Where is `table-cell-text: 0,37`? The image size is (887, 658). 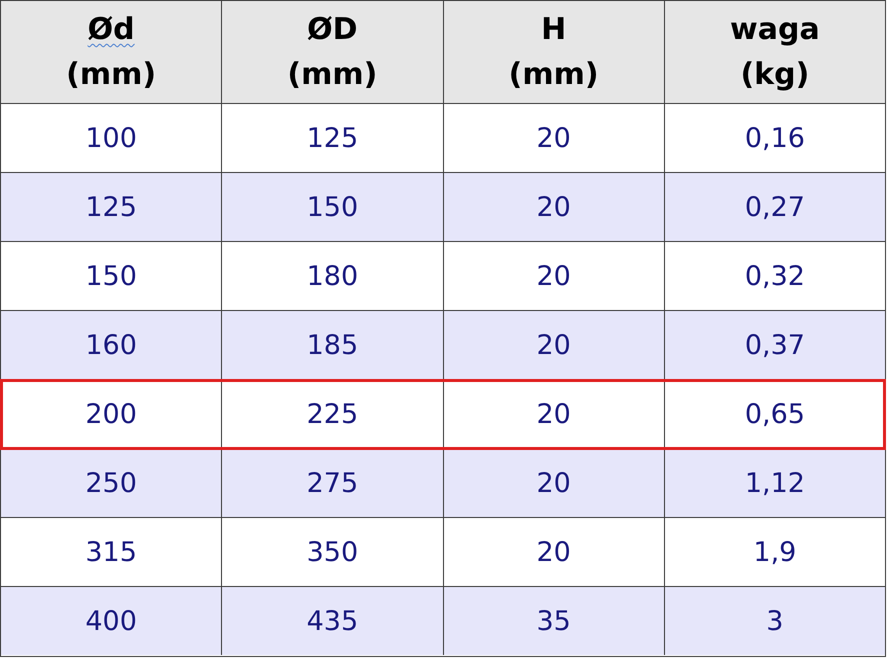
table-cell-text: 0,37 is located at coordinates (775, 345).